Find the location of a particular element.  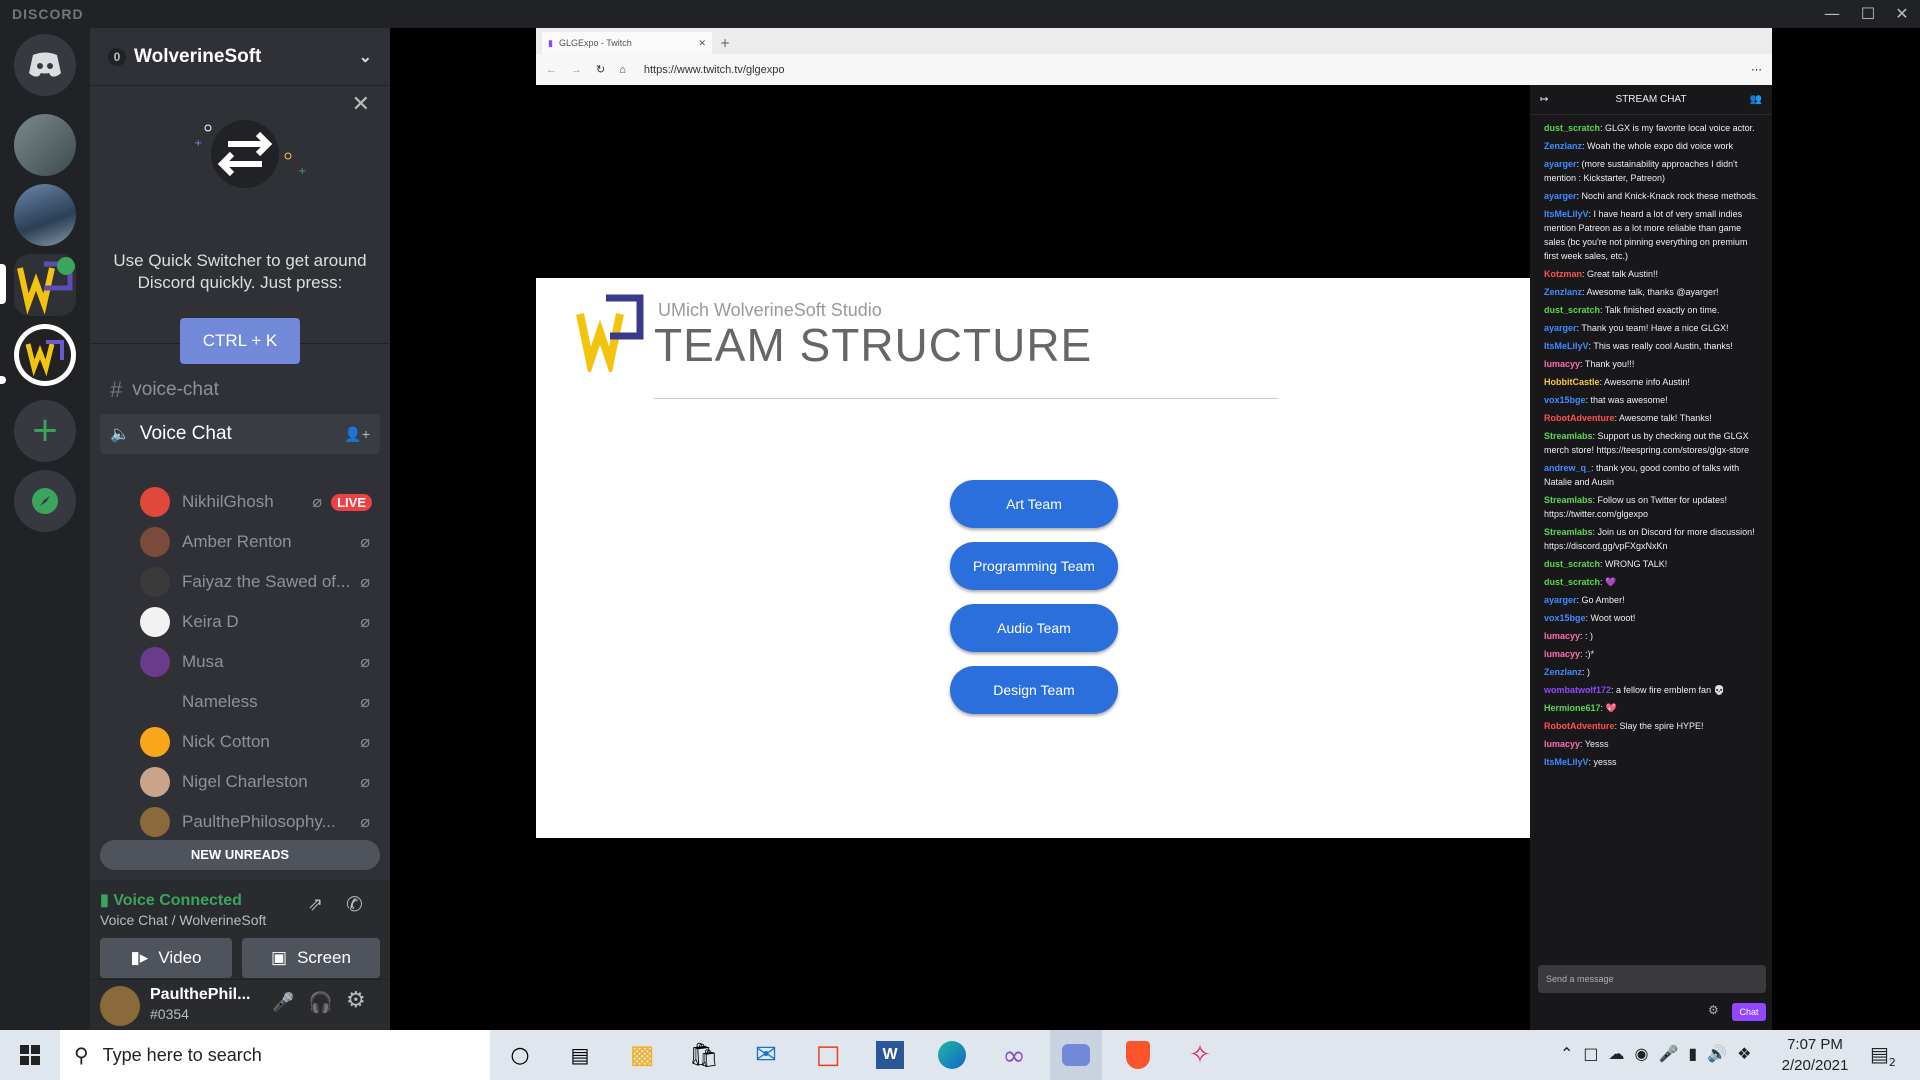

voice-member: Nigel Charleston ⌀ is located at coordinates (260, 782).